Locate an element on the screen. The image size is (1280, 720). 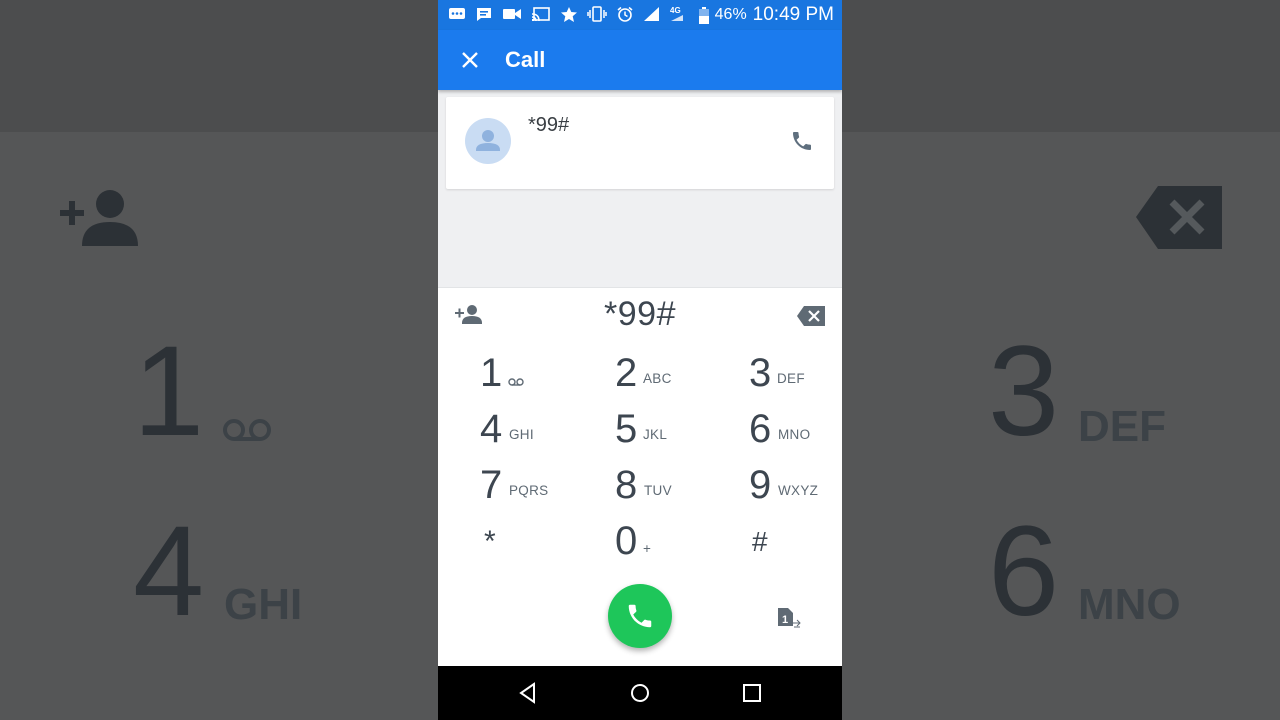
alarm-icon is located at coordinates (625, 14).